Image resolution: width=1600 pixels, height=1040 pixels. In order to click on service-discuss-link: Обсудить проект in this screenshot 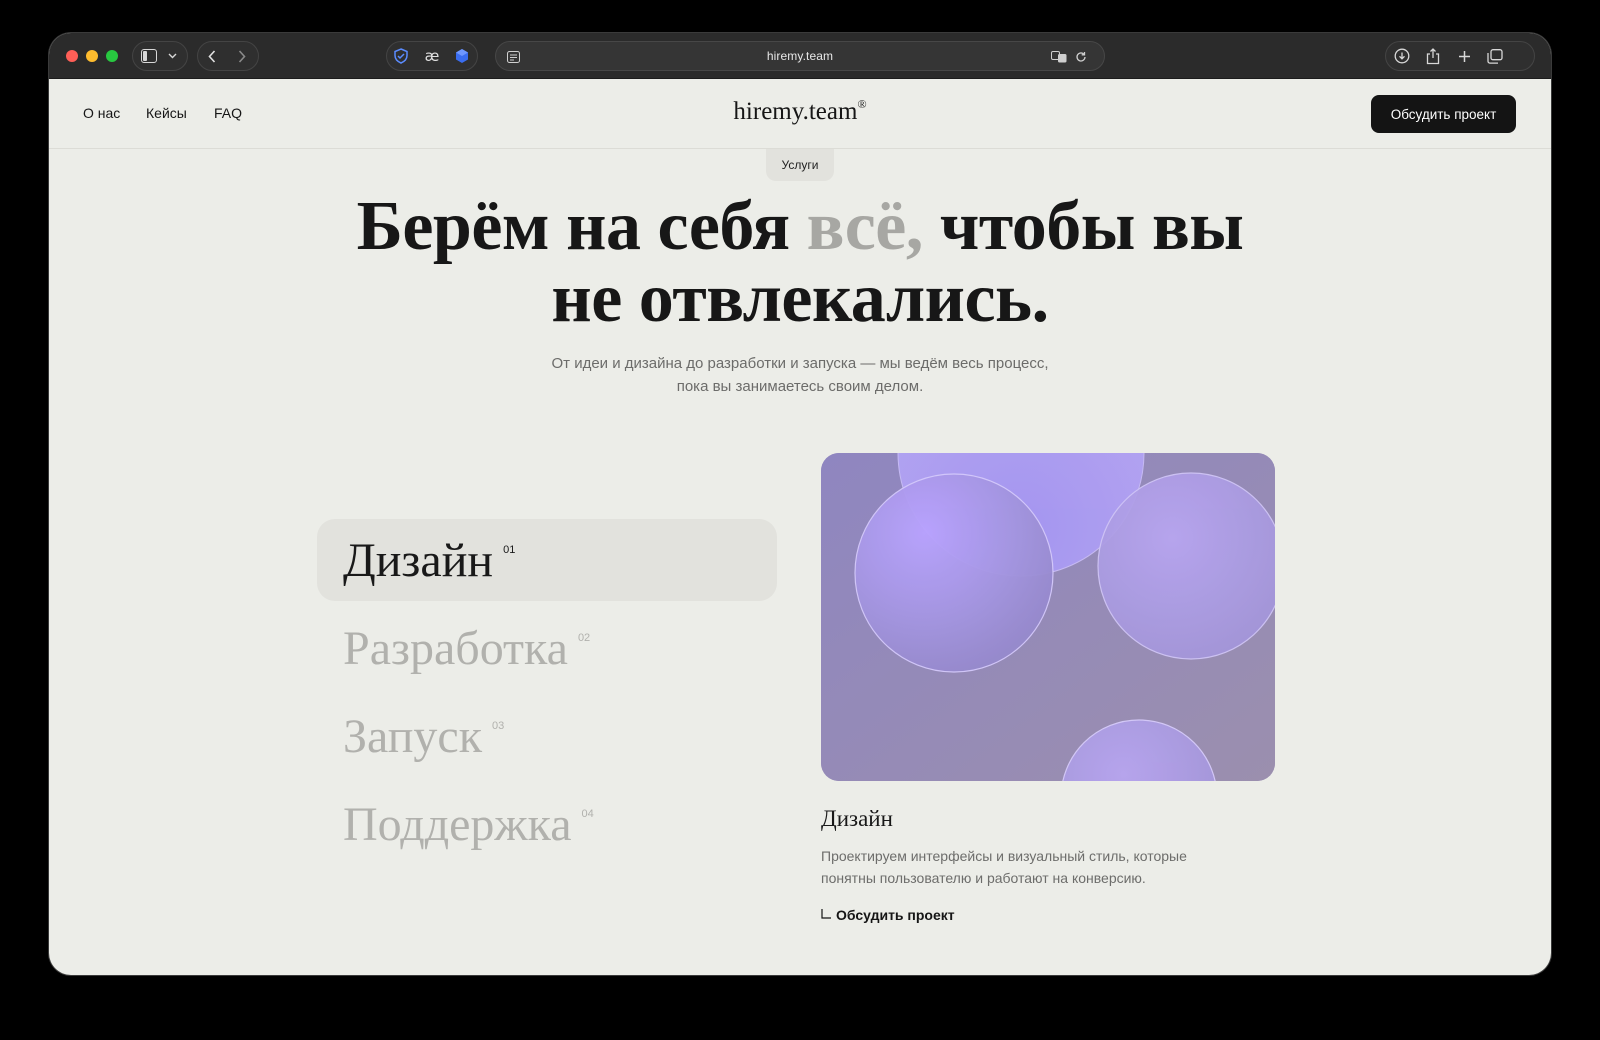, I will do `click(888, 915)`.